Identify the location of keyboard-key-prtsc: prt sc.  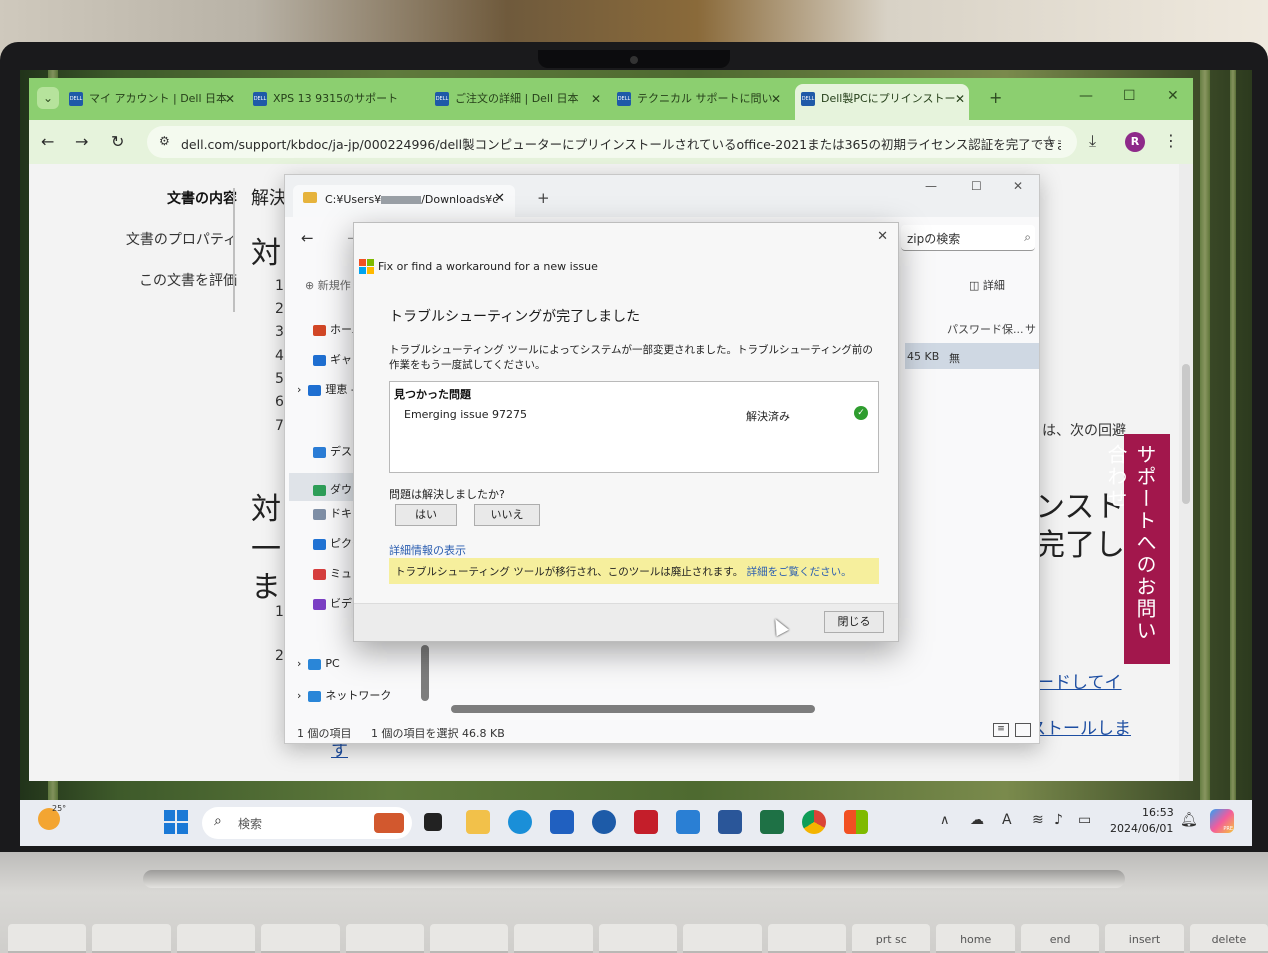
(891, 938).